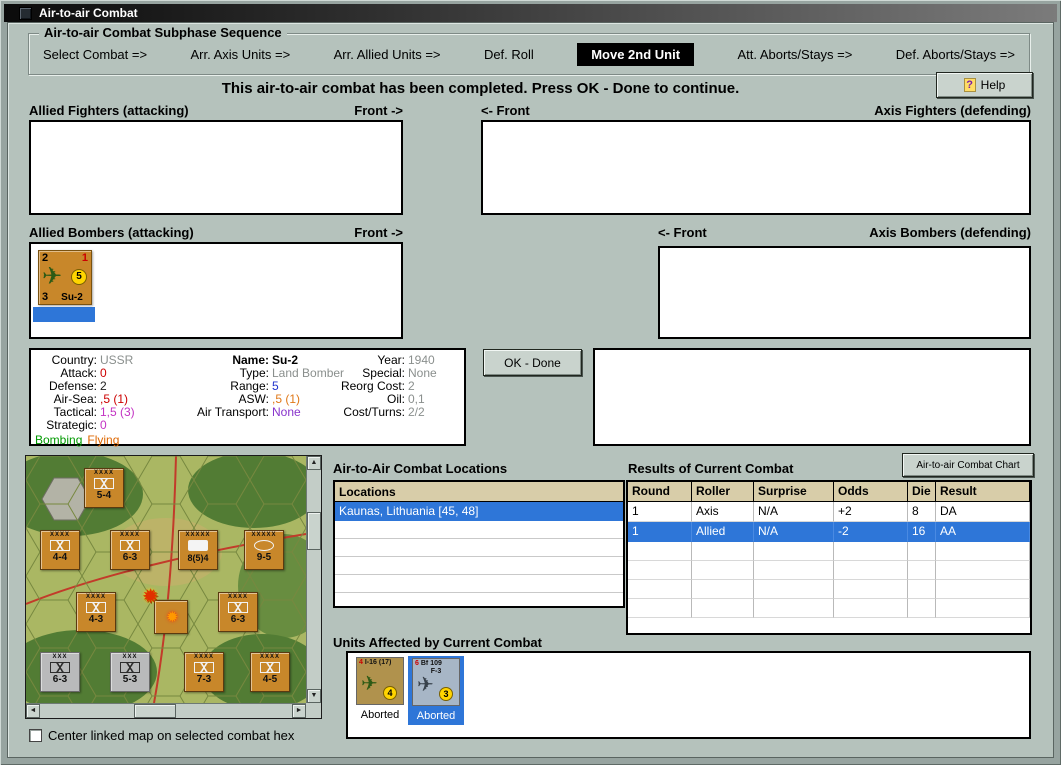  I want to click on vertical-scroll-thumb, so click(314, 531).